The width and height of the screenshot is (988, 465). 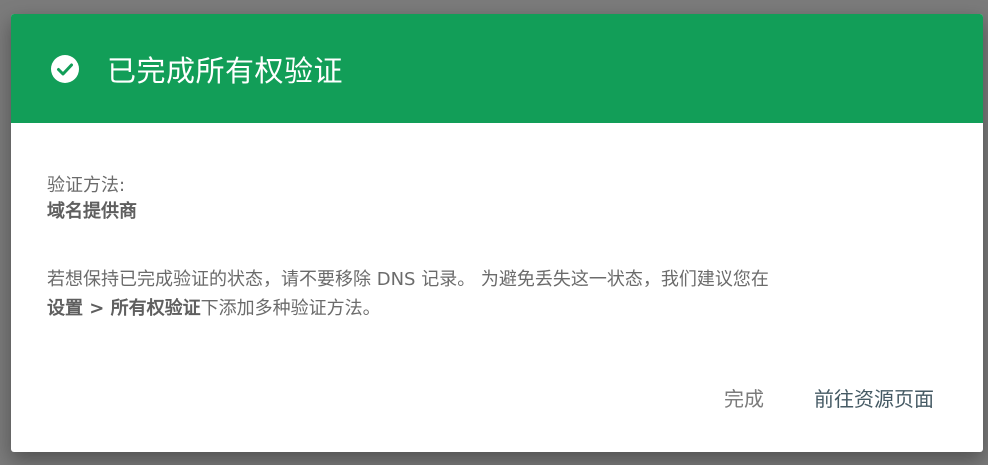 What do you see at coordinates (124, 308) in the screenshot?
I see `settings-path: 设置 > 所有权验证` at bounding box center [124, 308].